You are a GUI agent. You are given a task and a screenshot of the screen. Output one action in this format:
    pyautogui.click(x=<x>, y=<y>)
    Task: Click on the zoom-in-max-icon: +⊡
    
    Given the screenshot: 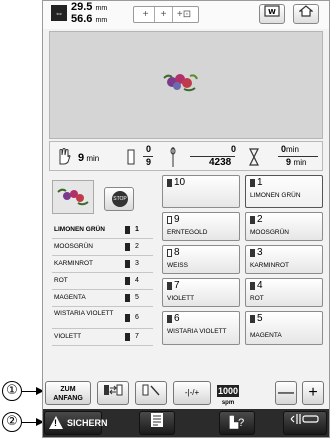 What is the action you would take?
    pyautogui.click(x=184, y=14)
    